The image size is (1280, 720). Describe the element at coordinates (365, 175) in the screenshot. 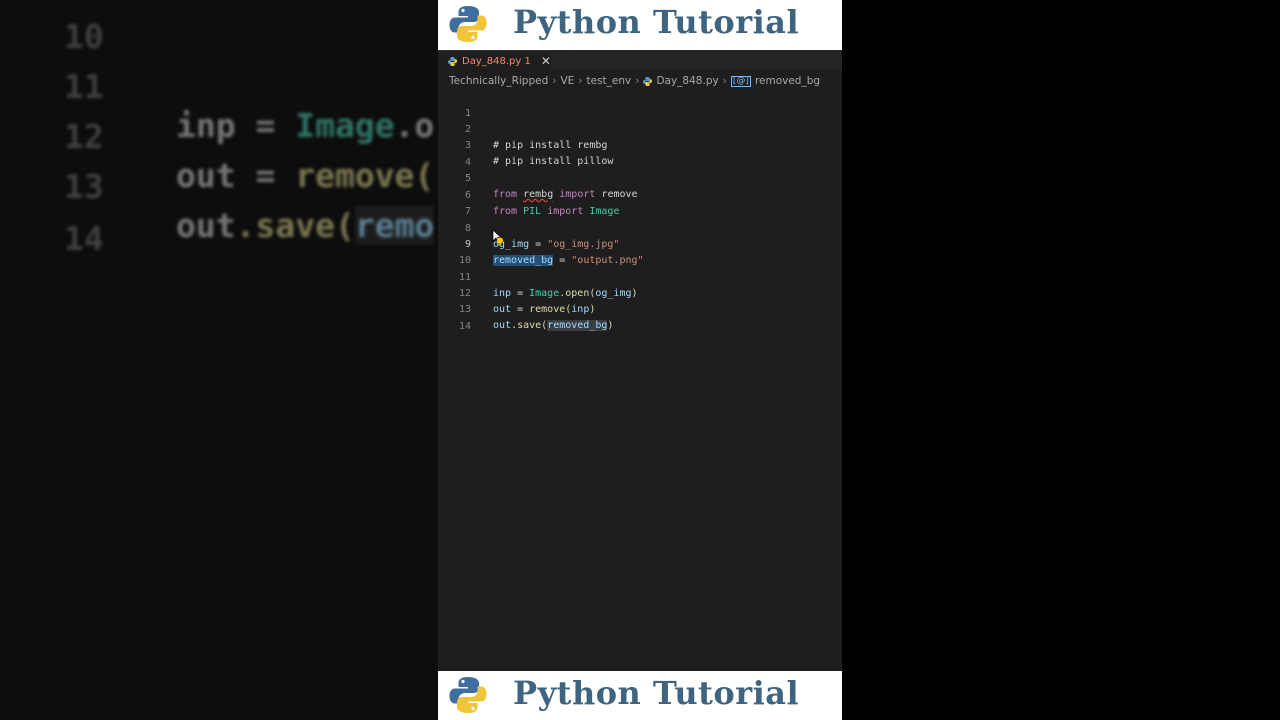

I see `bg-fn: remove(` at that location.